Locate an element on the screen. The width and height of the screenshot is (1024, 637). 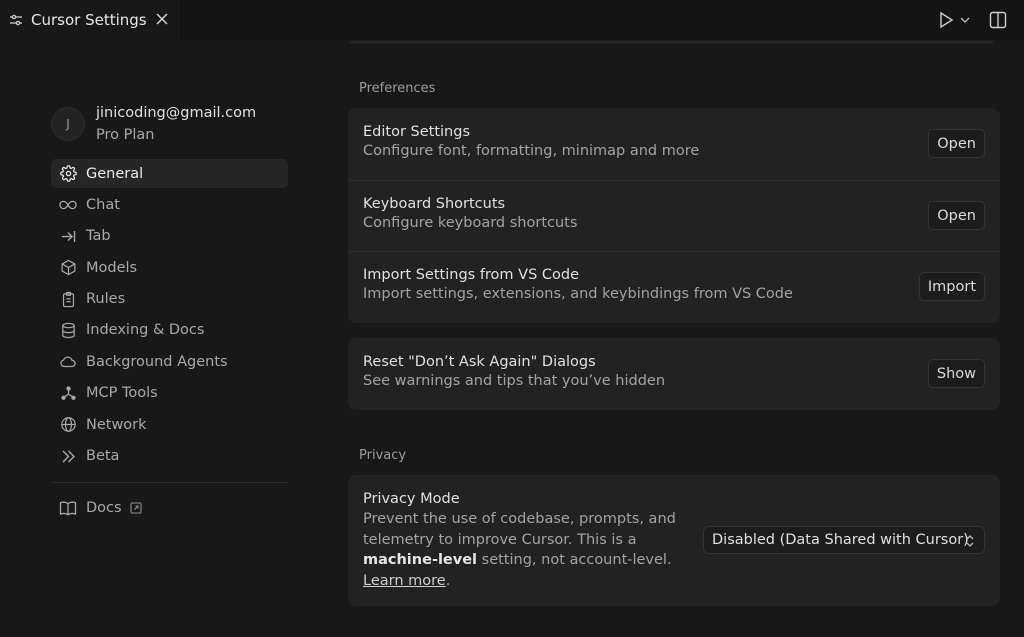
open-keyboard-shortcuts-button: Open is located at coordinates (956, 215).